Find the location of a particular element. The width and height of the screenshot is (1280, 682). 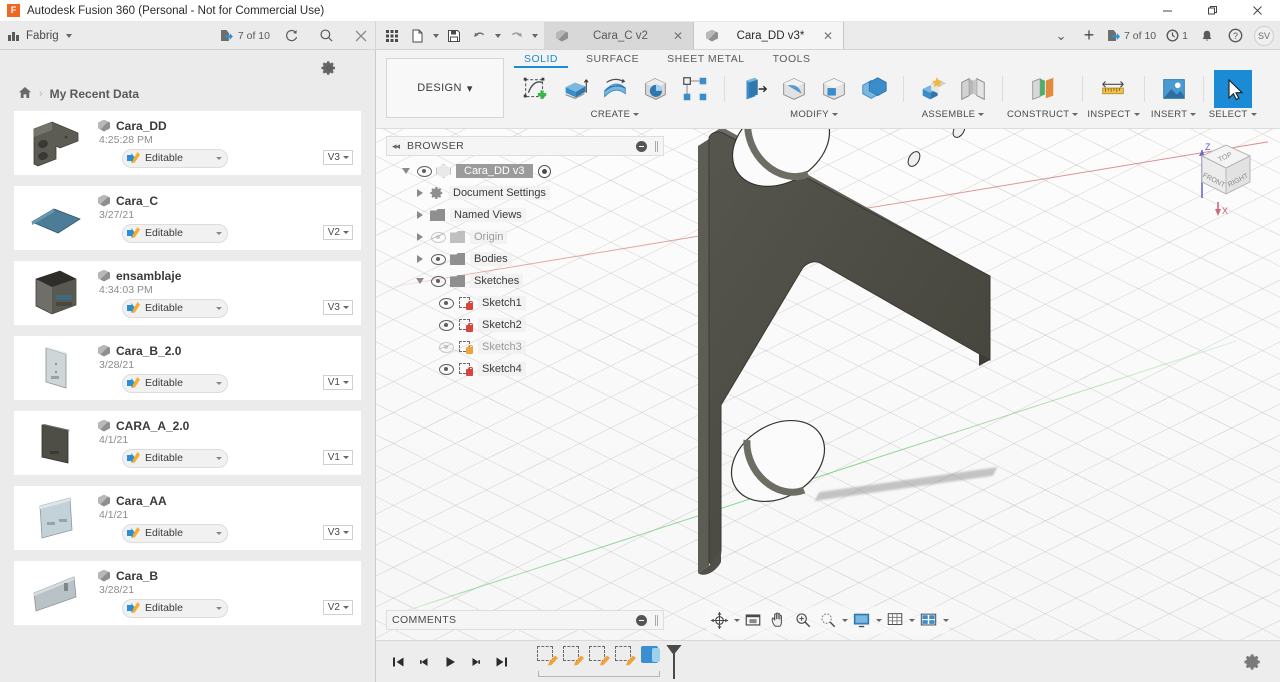

tree-node-document-settings: Document Settings is located at coordinates (525, 193).